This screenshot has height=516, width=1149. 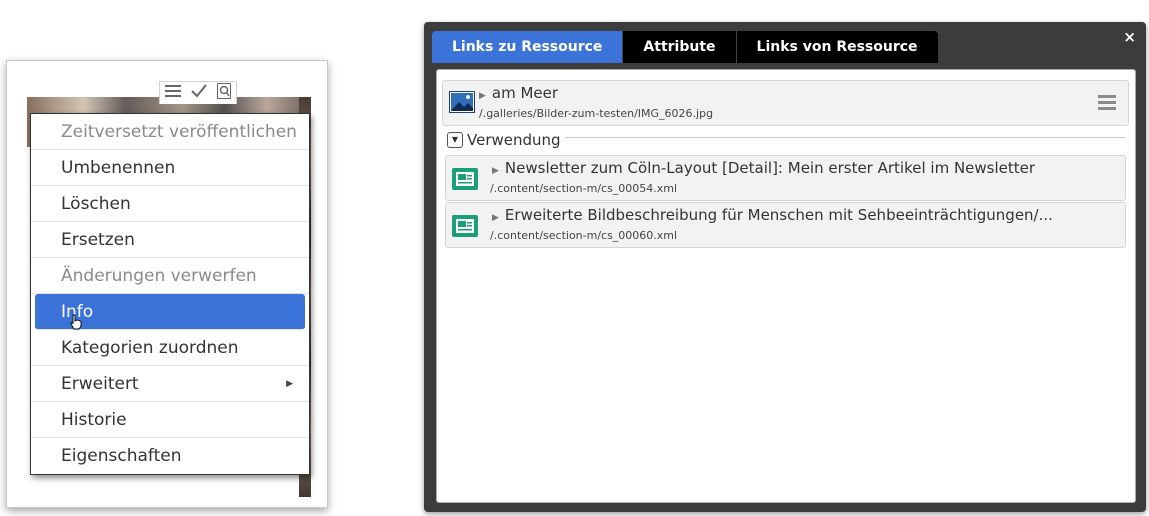 I want to click on resource-title-text: am Meer, so click(x=525, y=93).